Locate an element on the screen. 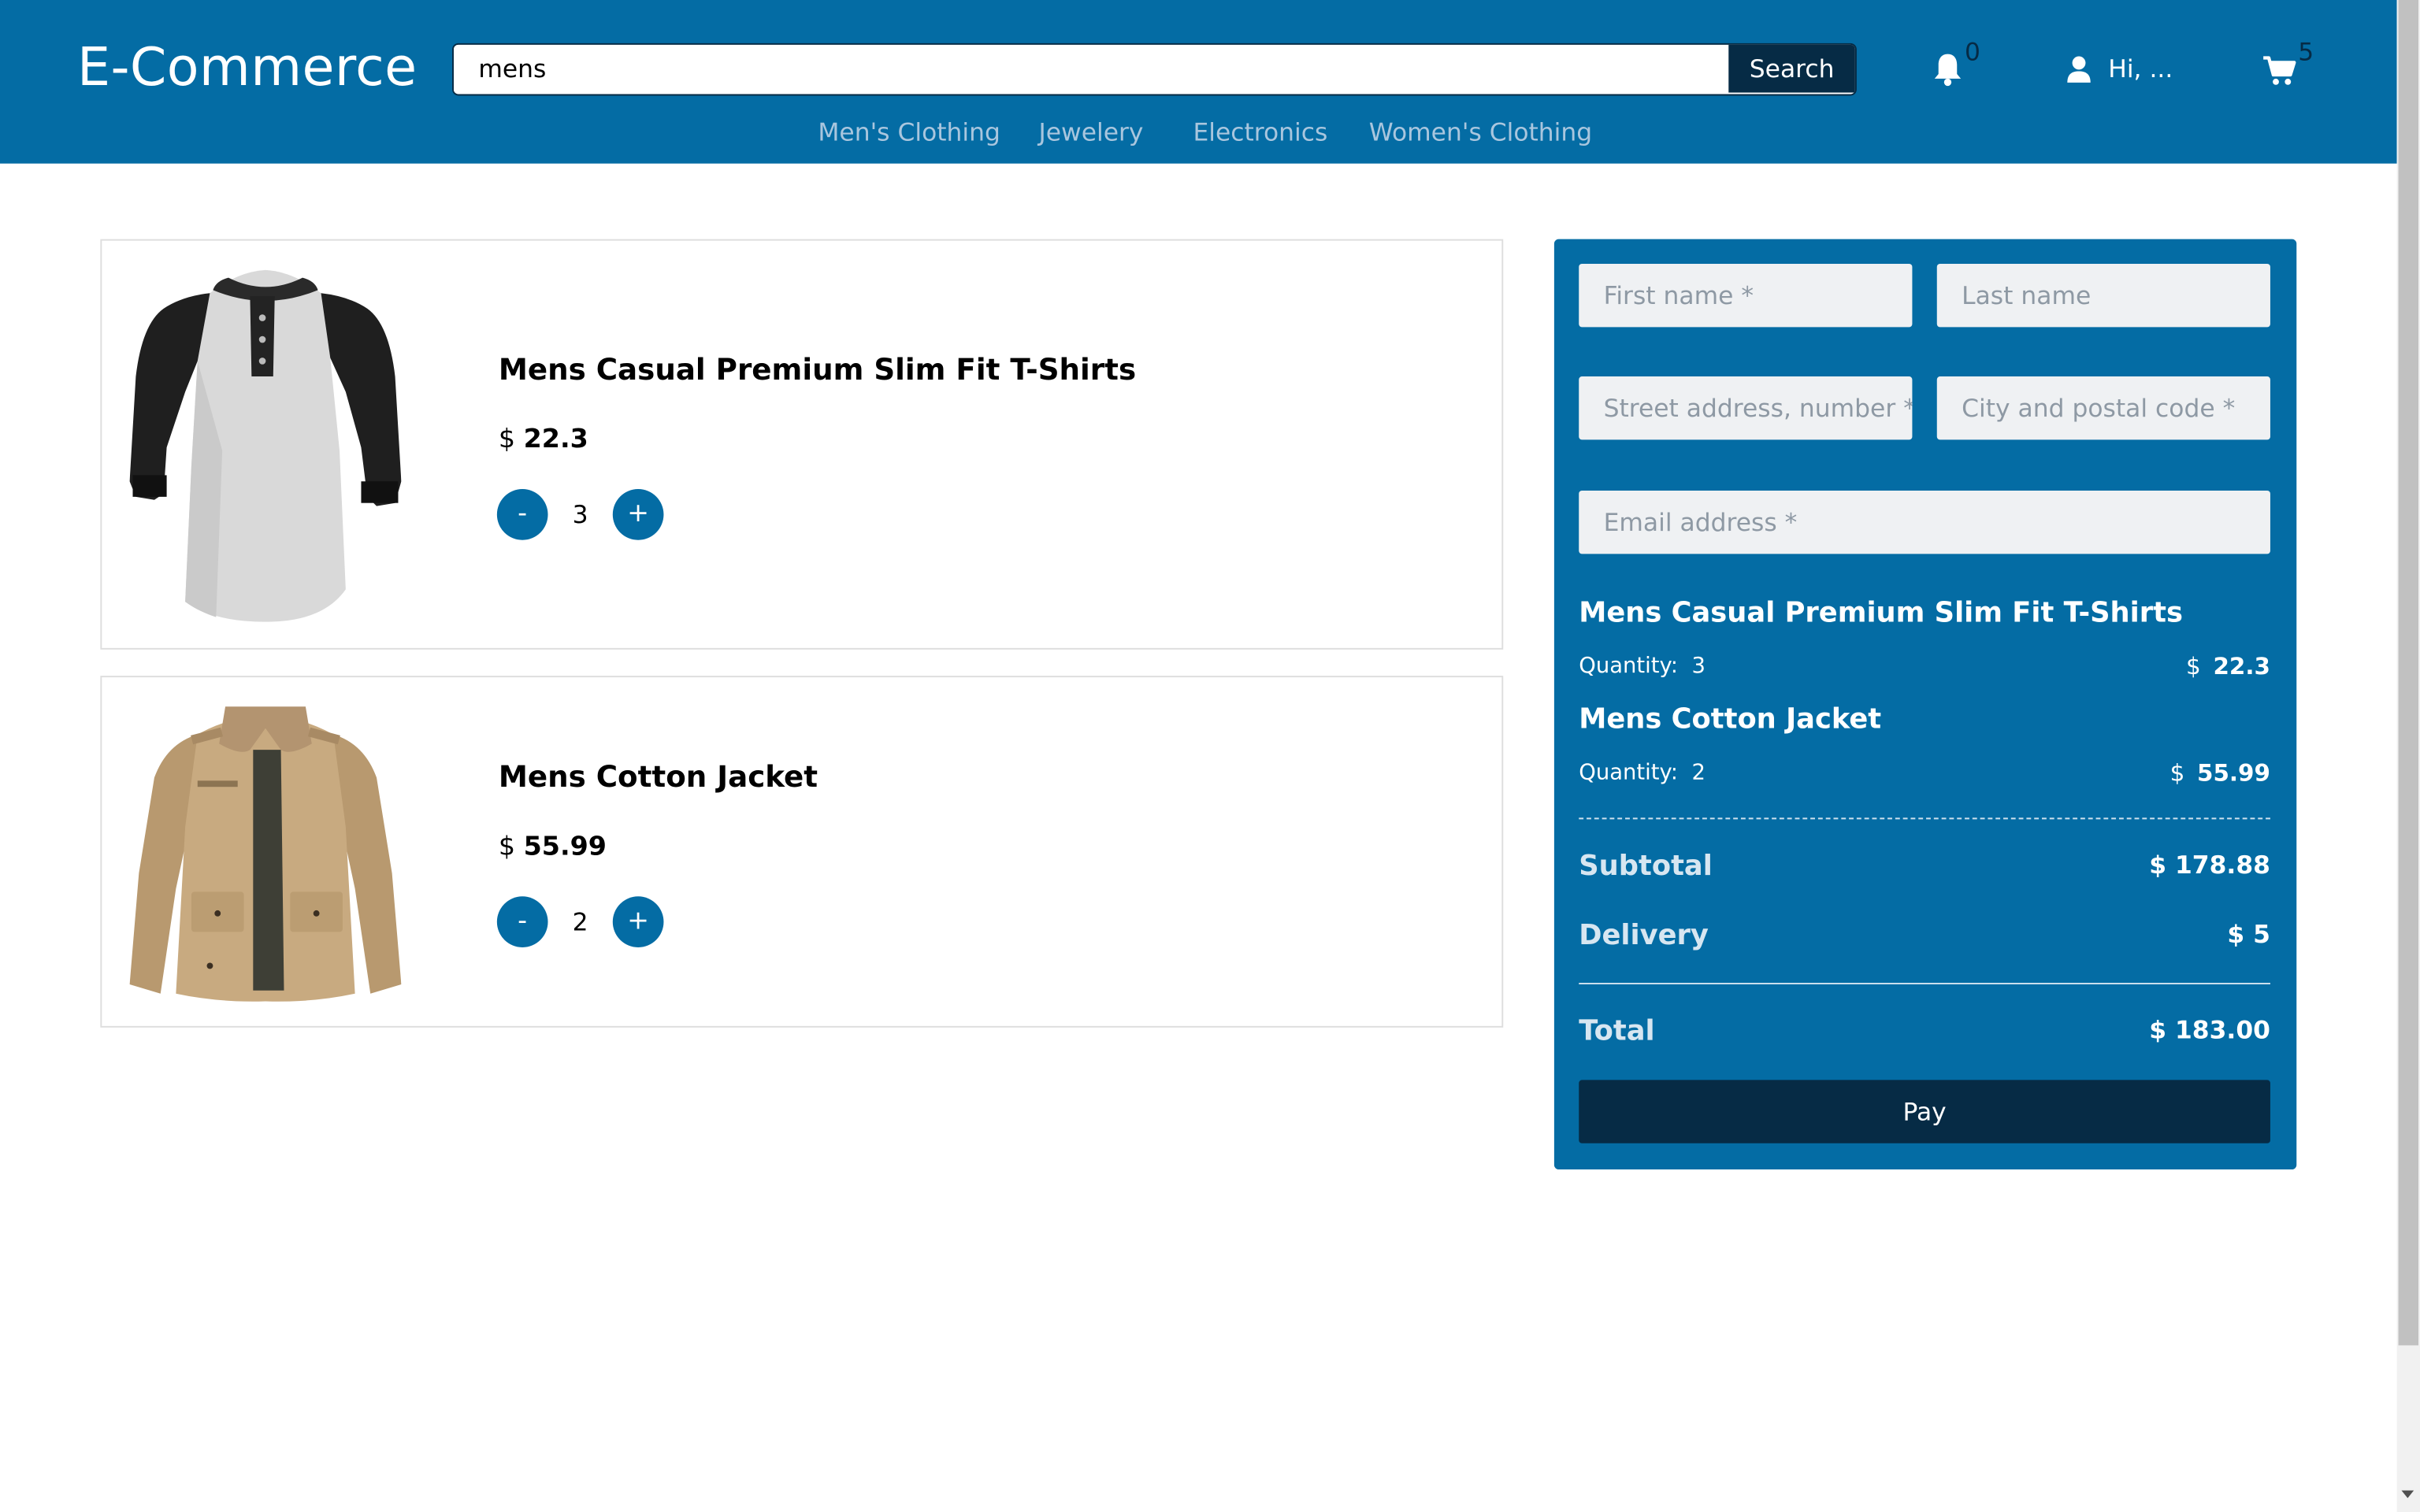  item-title: Mens Cotton Jacket is located at coordinates (658, 778).